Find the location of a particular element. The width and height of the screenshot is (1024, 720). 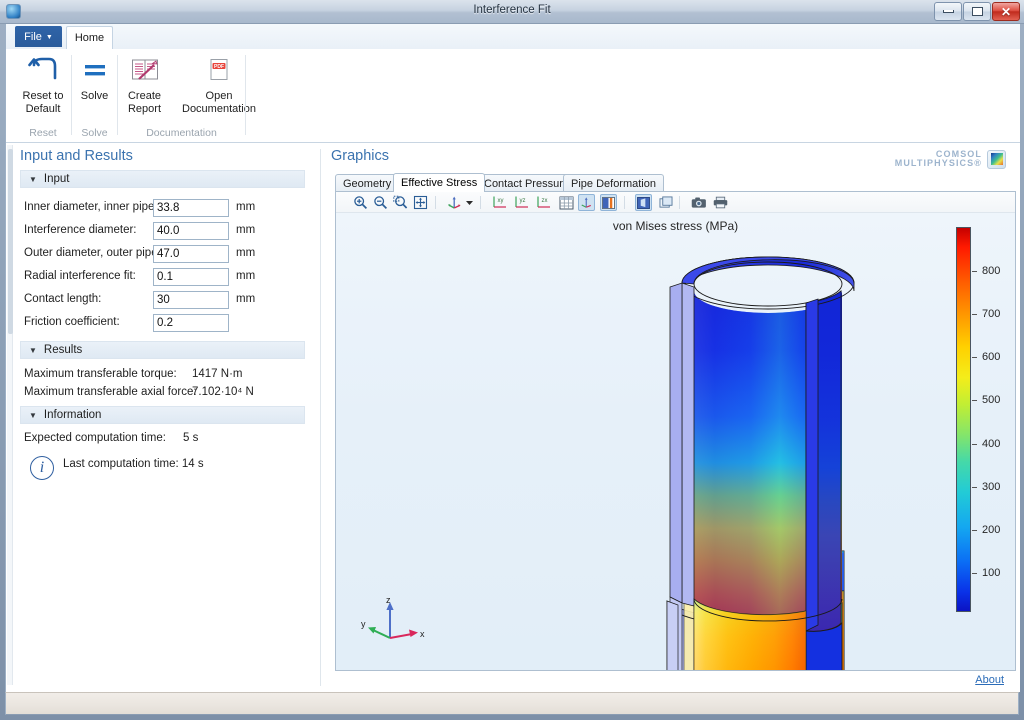

copy-image-icon is located at coordinates (665, 202).